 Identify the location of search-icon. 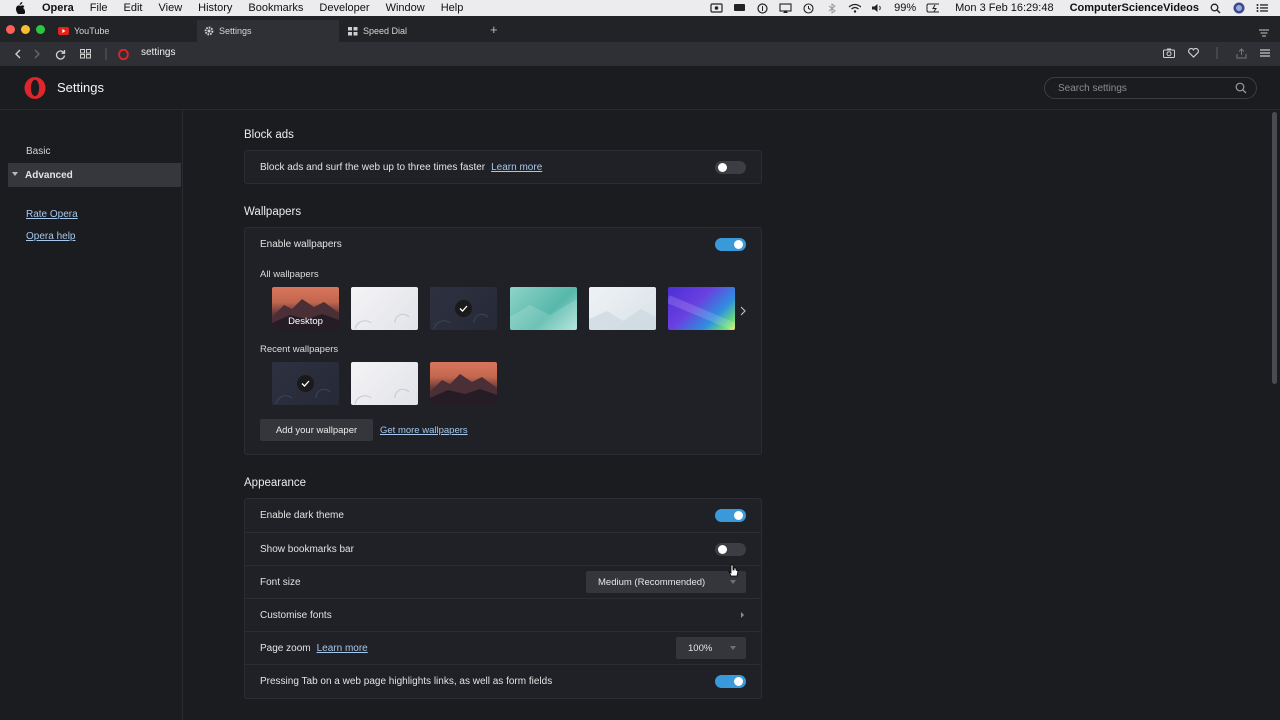
(1241, 88).